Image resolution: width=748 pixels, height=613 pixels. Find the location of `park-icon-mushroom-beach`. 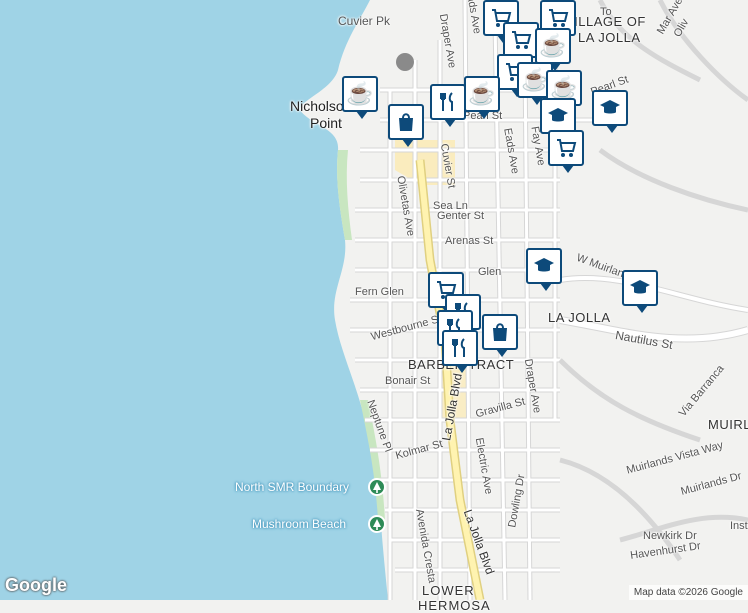

park-icon-mushroom-beach is located at coordinates (377, 524).